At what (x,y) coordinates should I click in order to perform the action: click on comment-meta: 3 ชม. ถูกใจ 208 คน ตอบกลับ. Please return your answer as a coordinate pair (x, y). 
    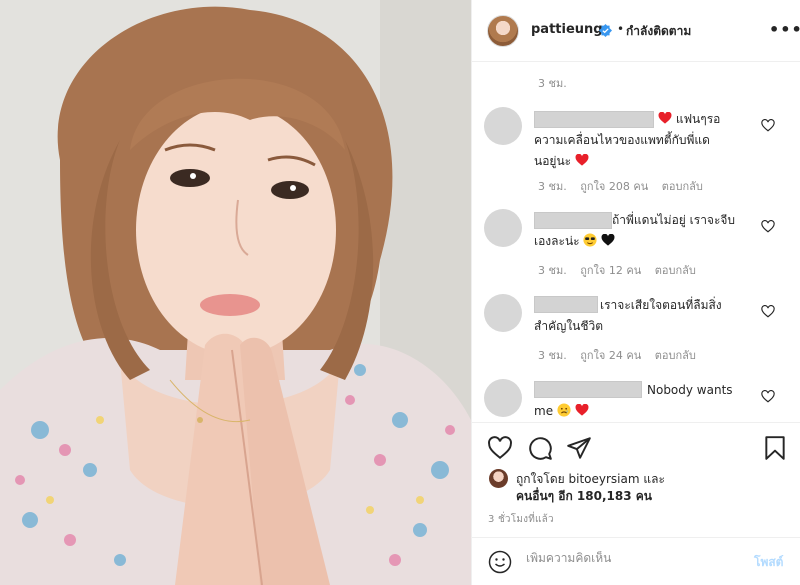
    Looking at the image, I should click on (620, 186).